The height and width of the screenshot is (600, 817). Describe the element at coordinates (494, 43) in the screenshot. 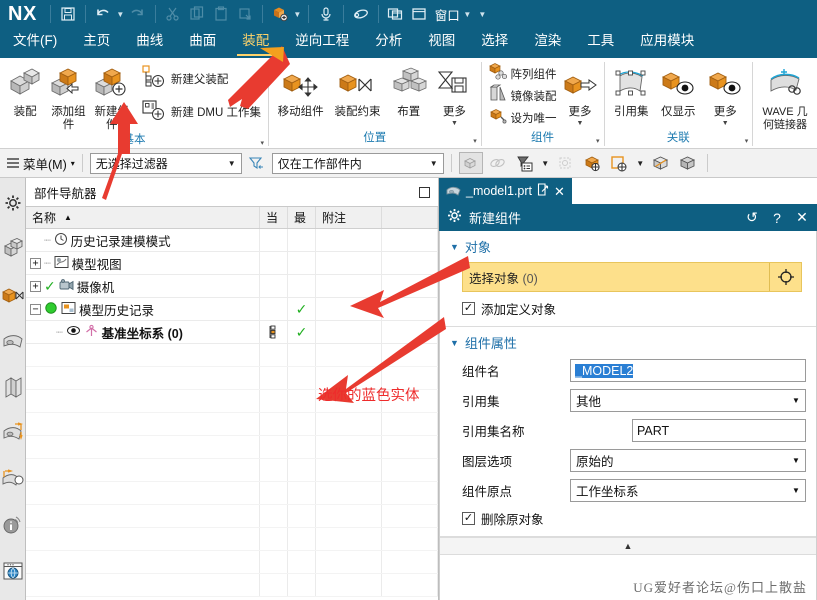

I see `tab-select: 选择` at that location.